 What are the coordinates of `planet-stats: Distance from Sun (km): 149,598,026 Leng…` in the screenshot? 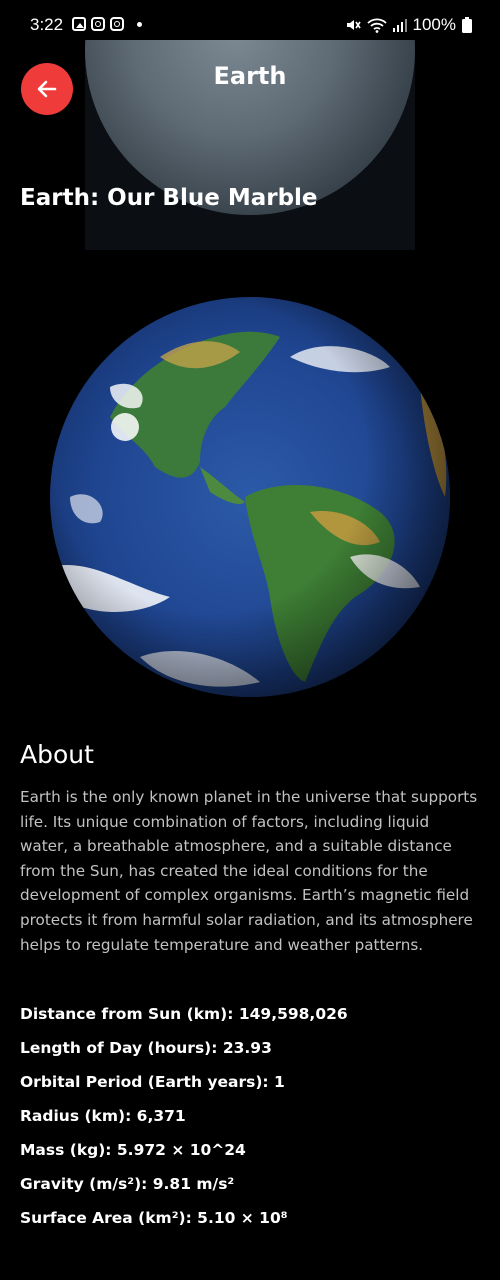 It's located at (184, 1123).